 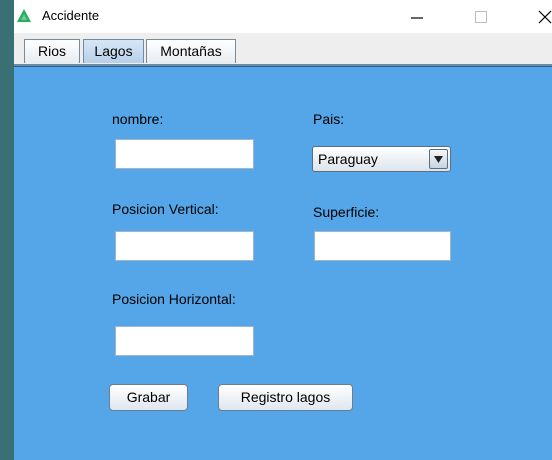 What do you see at coordinates (382, 246) in the screenshot?
I see `superficie-input` at bounding box center [382, 246].